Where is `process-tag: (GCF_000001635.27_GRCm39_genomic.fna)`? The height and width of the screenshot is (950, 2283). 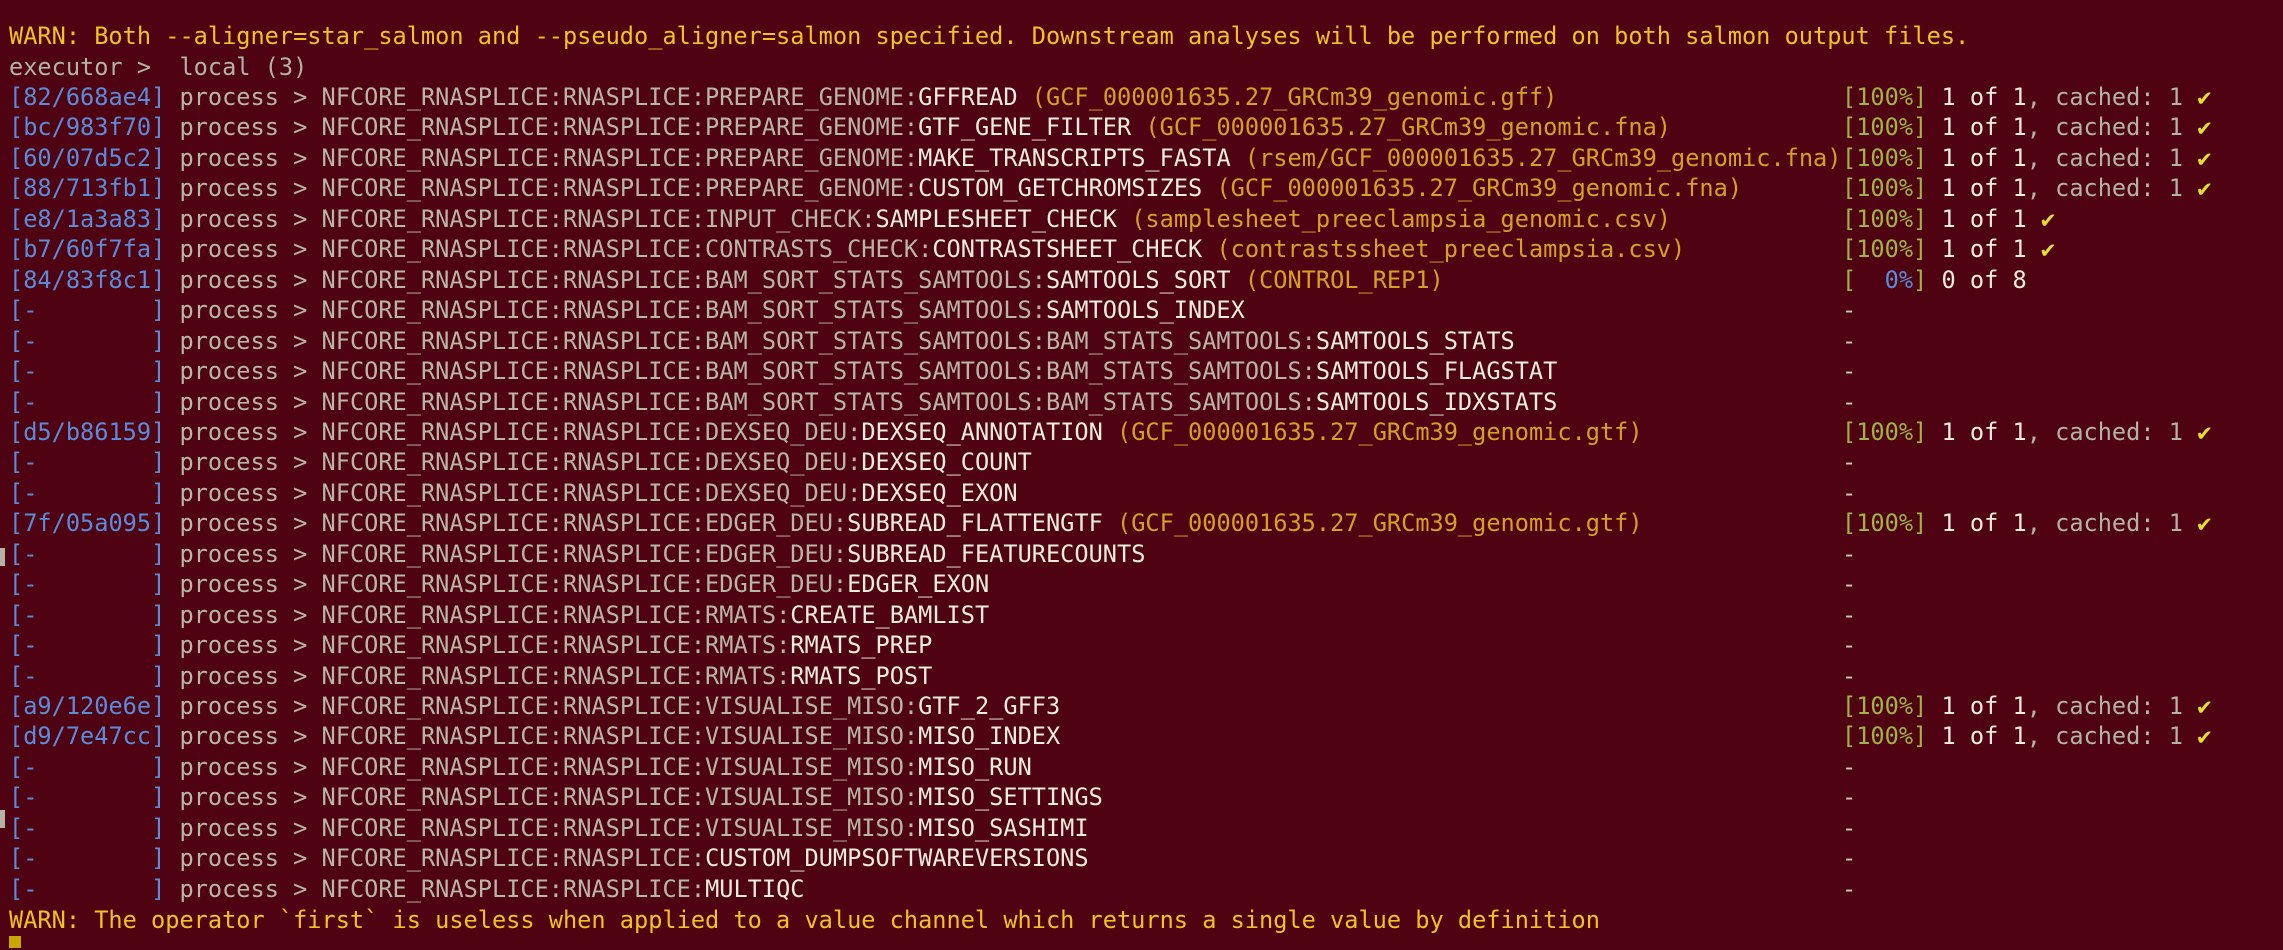 process-tag: (GCF_000001635.27_GRCm39_genomic.fna) is located at coordinates (1408, 127).